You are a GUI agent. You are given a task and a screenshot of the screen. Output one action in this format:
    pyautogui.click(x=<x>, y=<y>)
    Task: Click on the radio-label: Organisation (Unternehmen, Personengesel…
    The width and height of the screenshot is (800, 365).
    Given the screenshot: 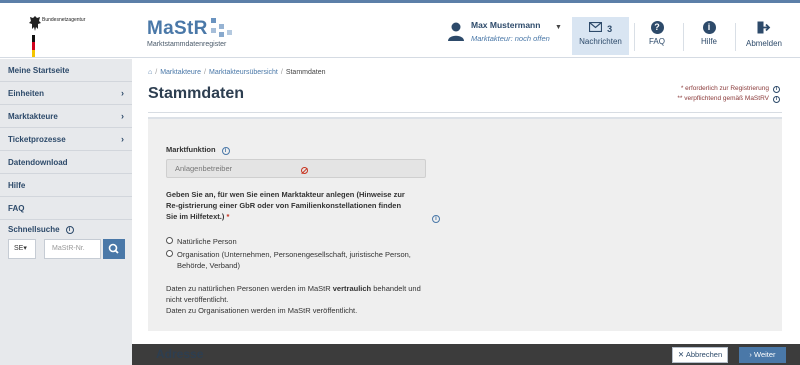 What is the action you would take?
    pyautogui.click(x=294, y=260)
    